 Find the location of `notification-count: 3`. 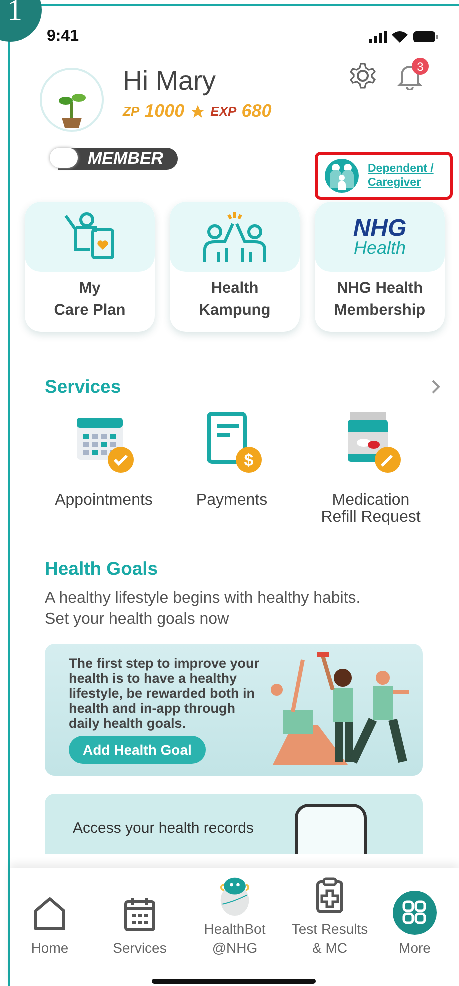

notification-count: 3 is located at coordinates (420, 66).